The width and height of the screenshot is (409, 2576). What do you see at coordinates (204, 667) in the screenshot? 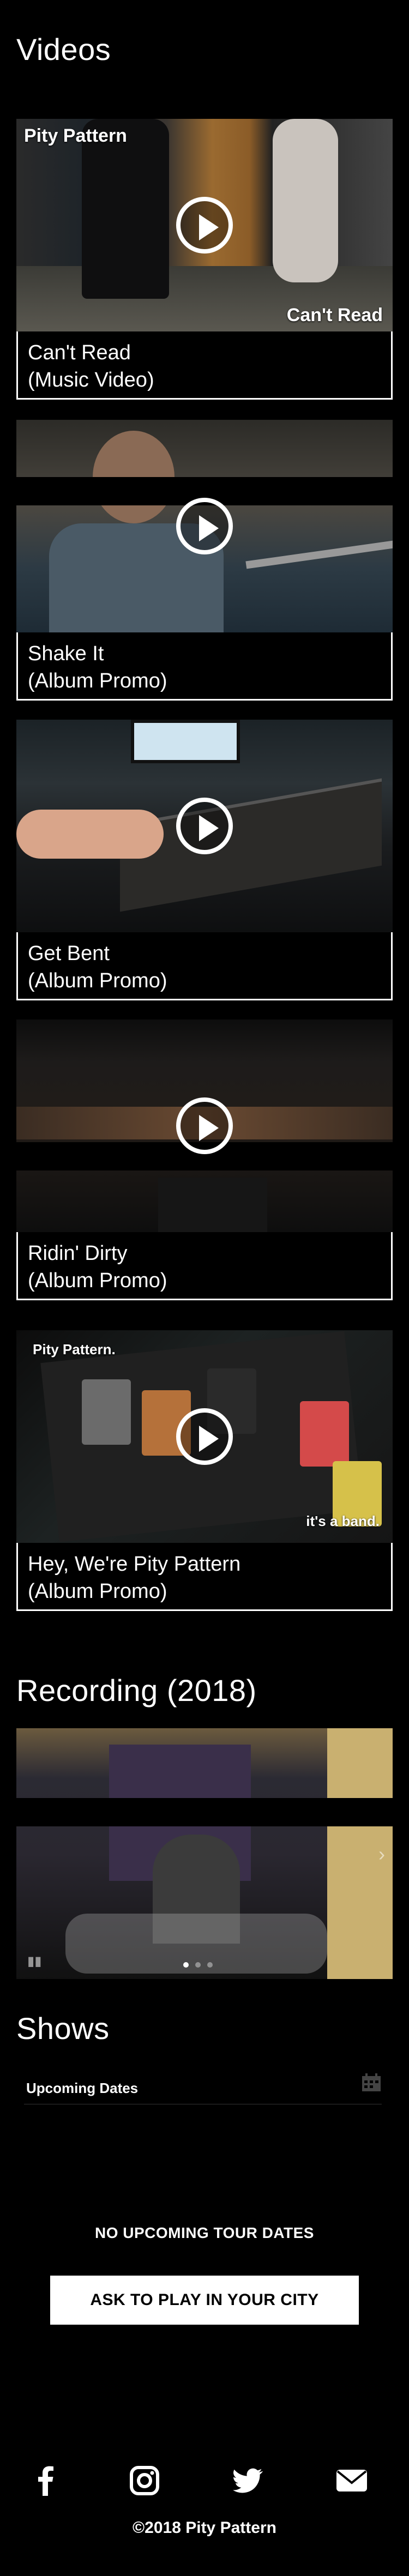
I see `video-caption: Shake It (Album Promo)` at bounding box center [204, 667].